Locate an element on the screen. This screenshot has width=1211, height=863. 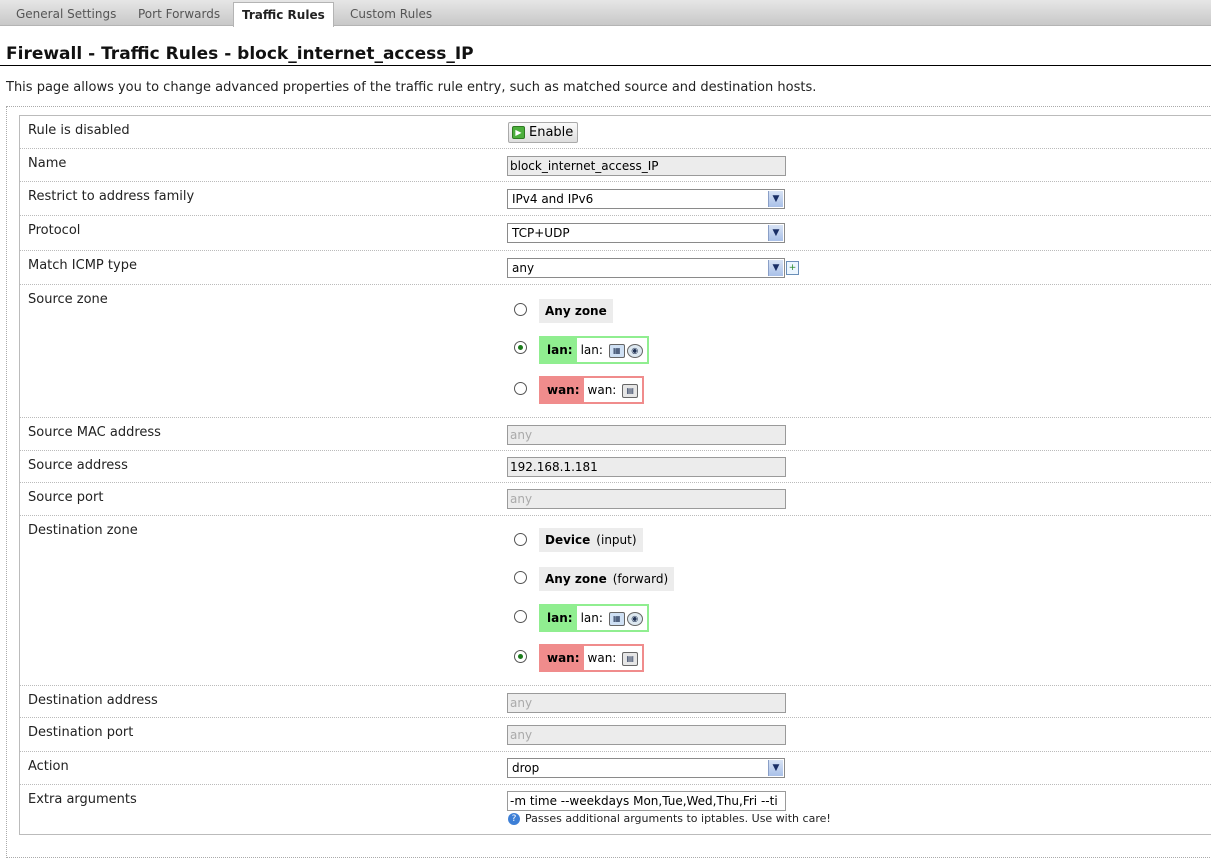
row-source-port: Source port any is located at coordinates (615, 499).